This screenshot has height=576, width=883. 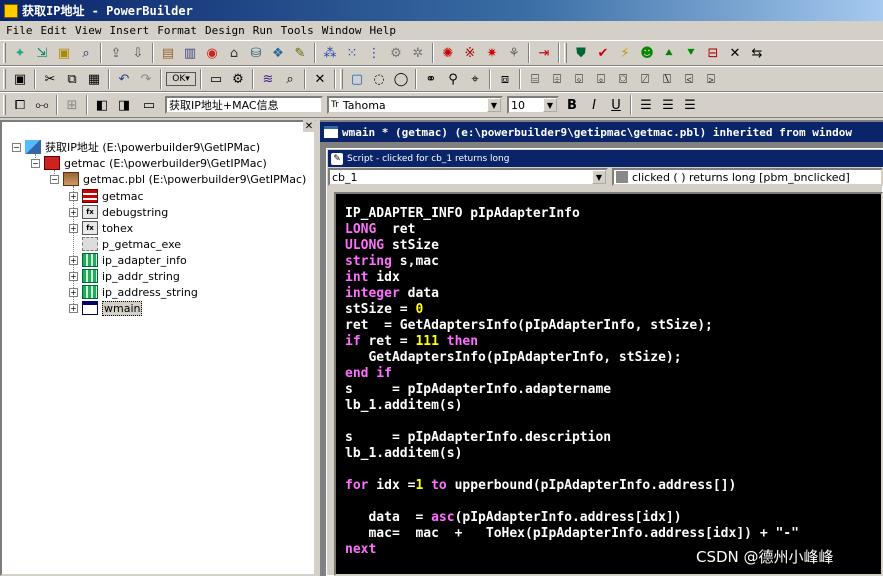 I want to click on clip-icon: ▥, so click(x=190, y=53).